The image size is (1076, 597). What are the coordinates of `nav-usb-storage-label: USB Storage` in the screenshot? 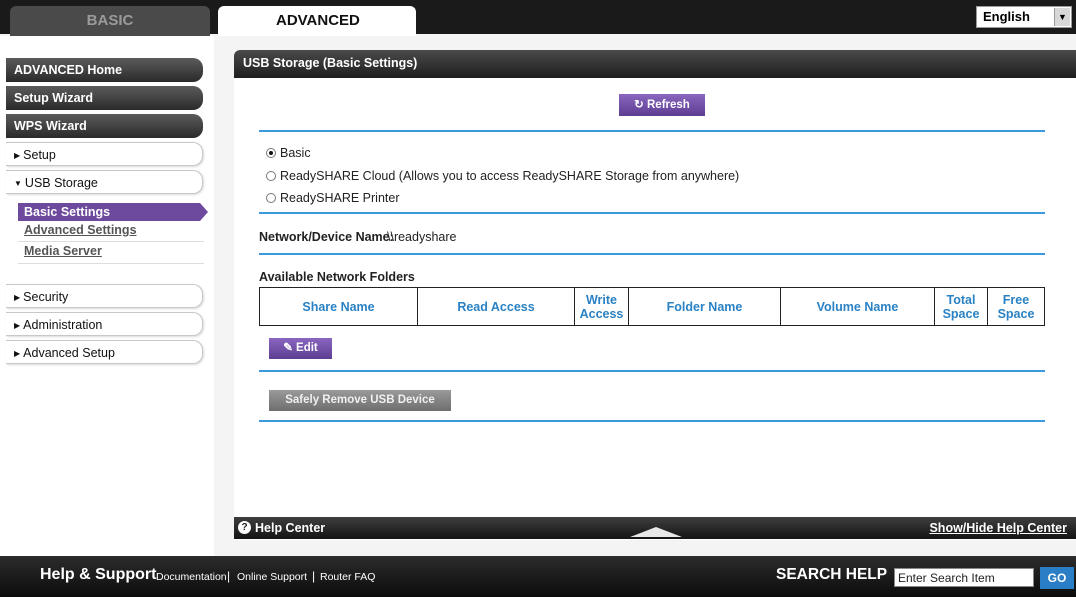 It's located at (61, 183).